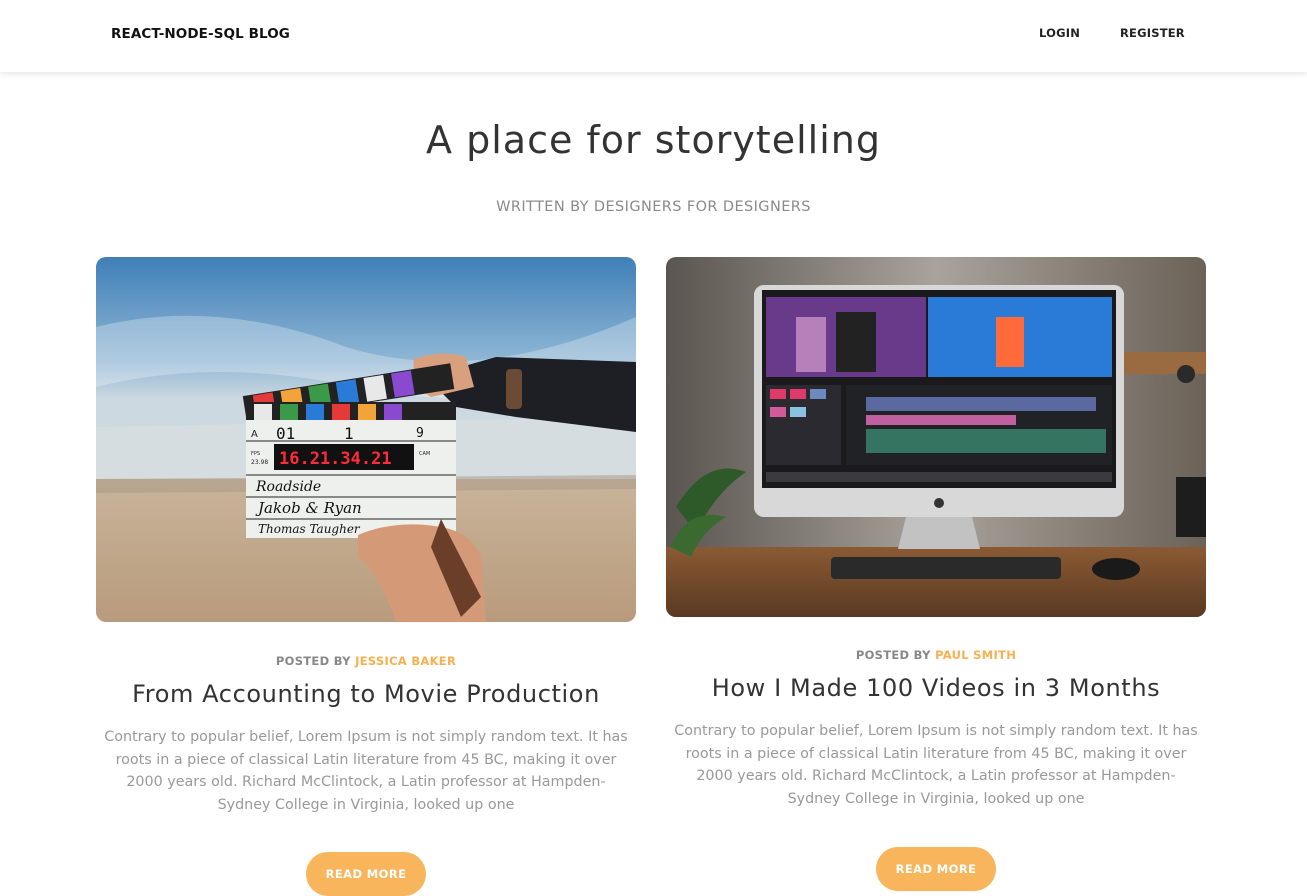  I want to click on navbar: REACT-NODE-SQL BLOG LOGIN REGISTER, so click(653, 36).